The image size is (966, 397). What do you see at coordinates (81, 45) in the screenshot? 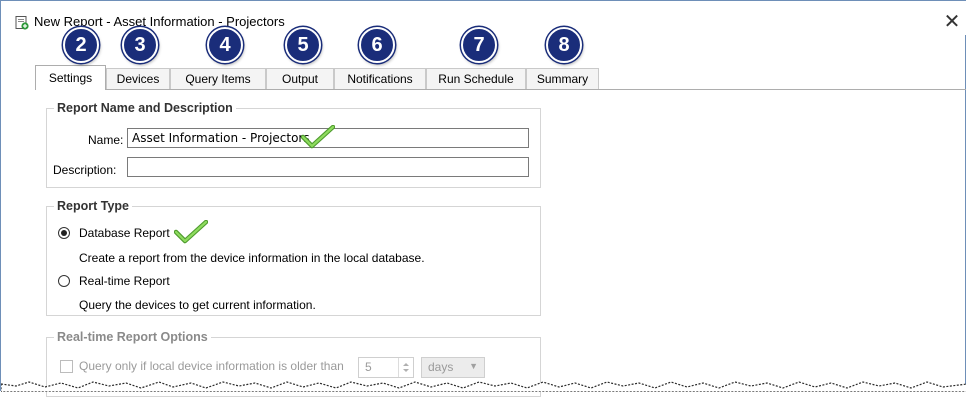
I see `step-badge-2: 2` at bounding box center [81, 45].